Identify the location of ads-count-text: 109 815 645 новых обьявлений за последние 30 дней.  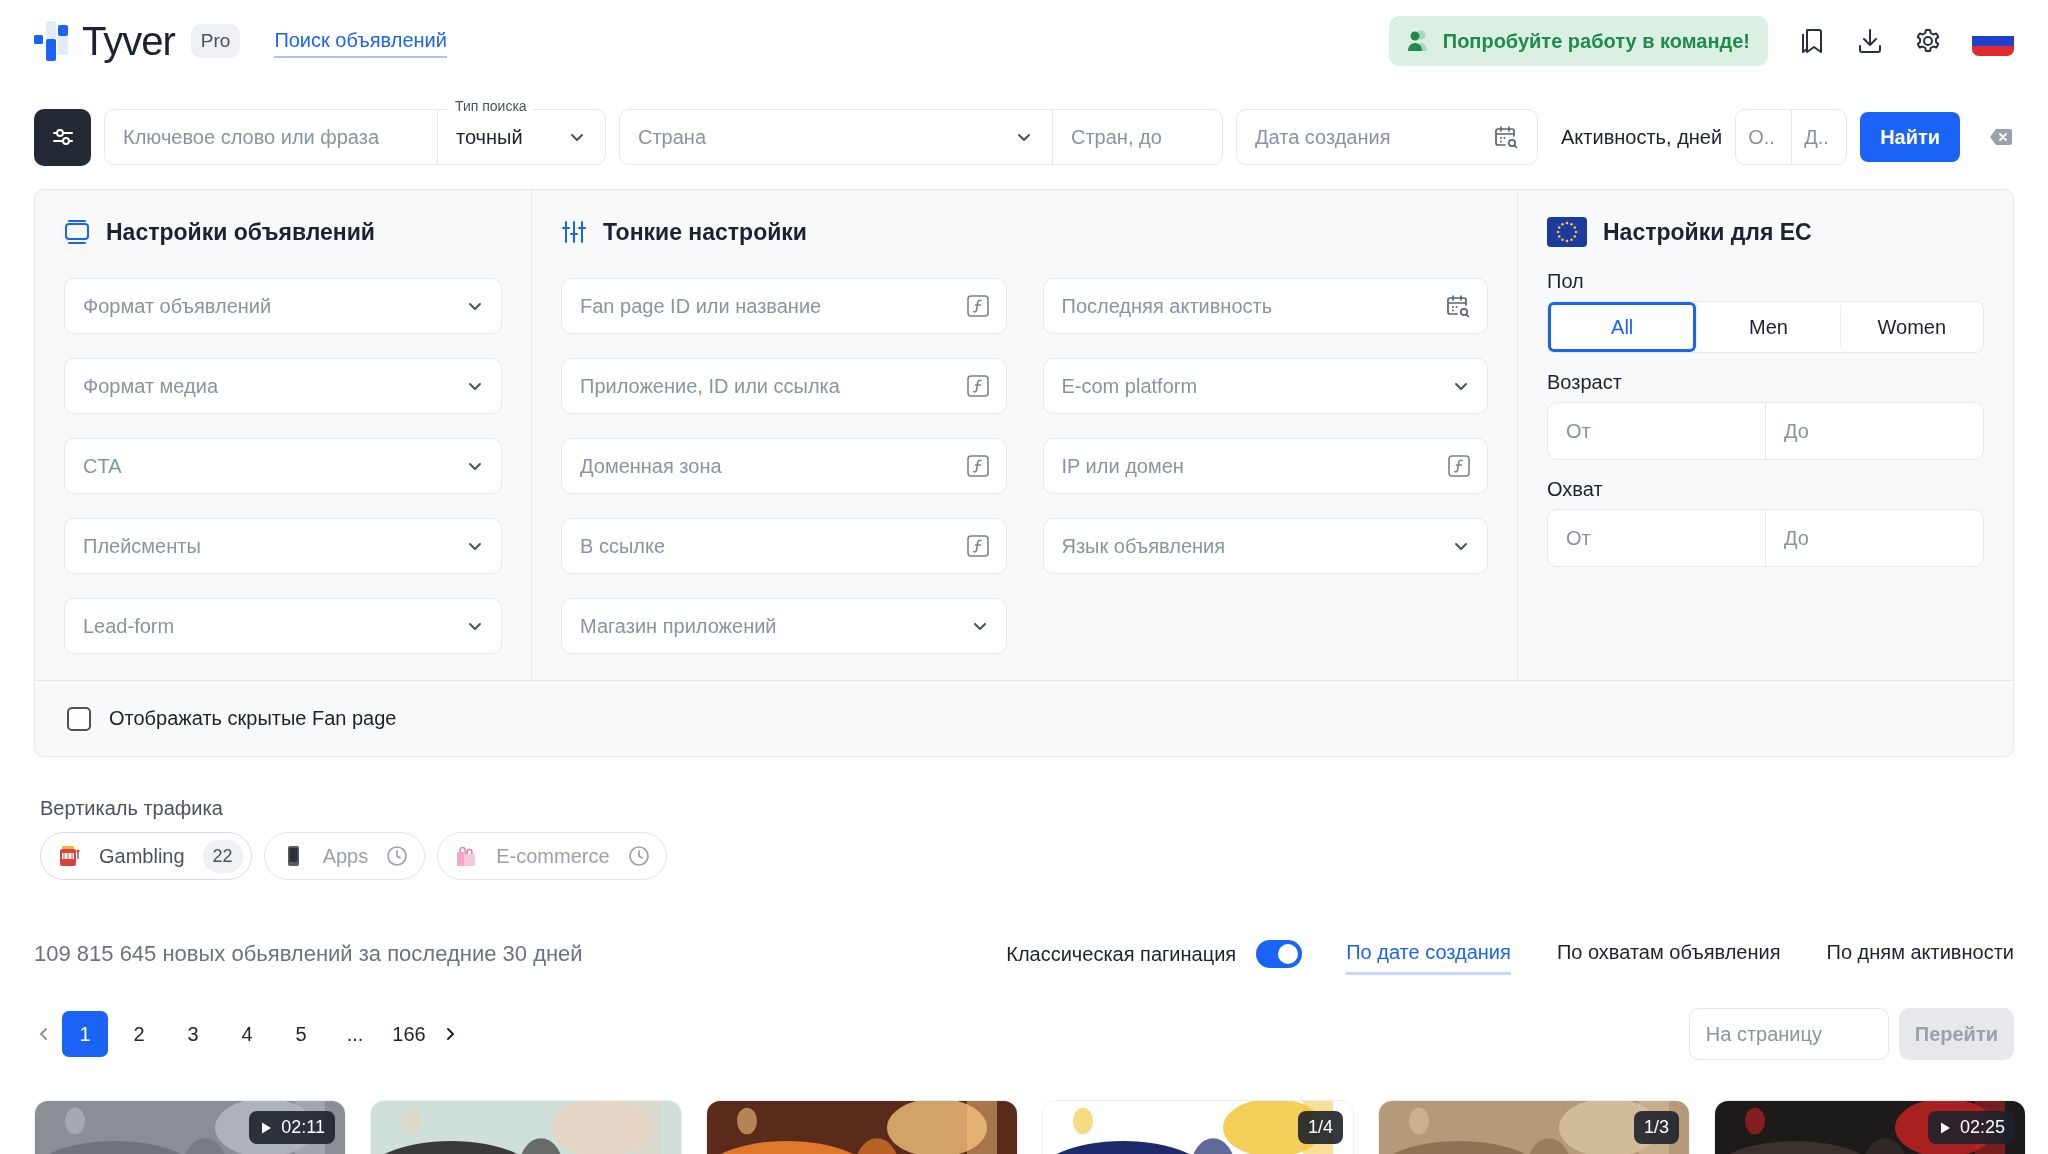
(308, 954).